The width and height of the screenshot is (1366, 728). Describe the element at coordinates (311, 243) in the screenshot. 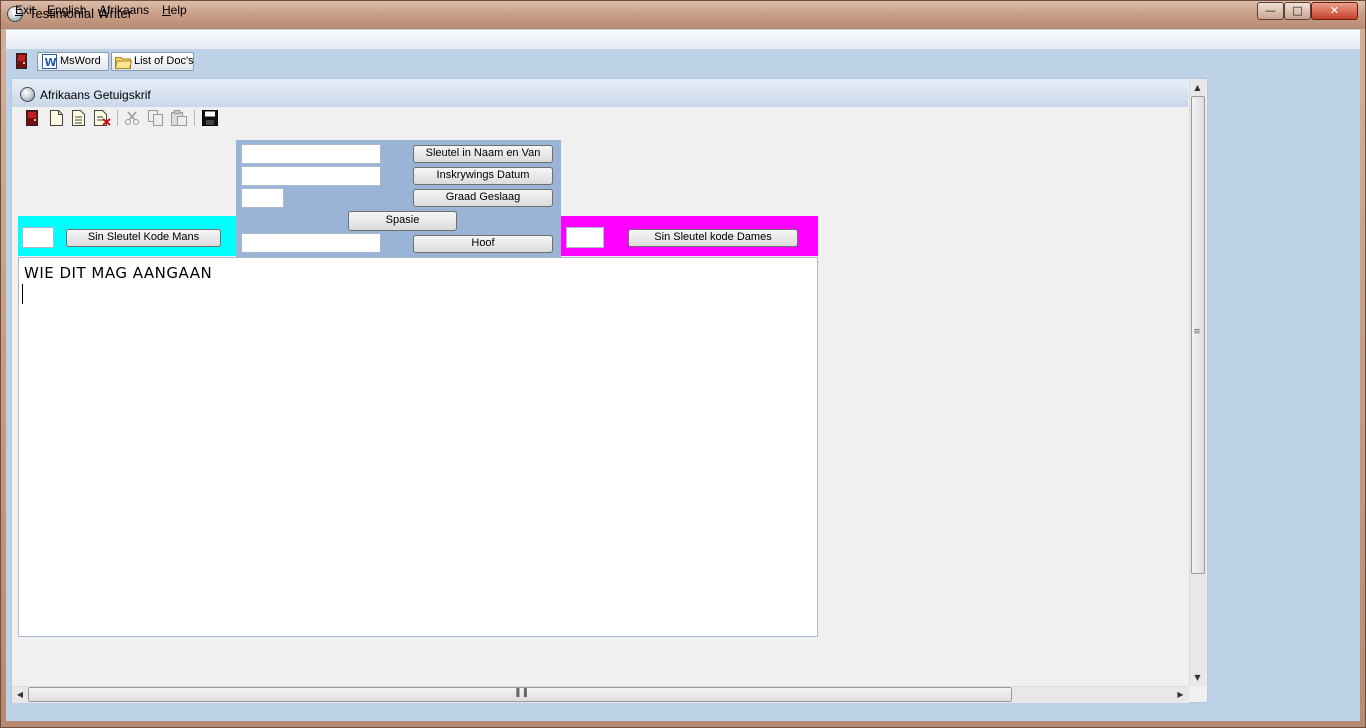

I see `head-field` at that location.